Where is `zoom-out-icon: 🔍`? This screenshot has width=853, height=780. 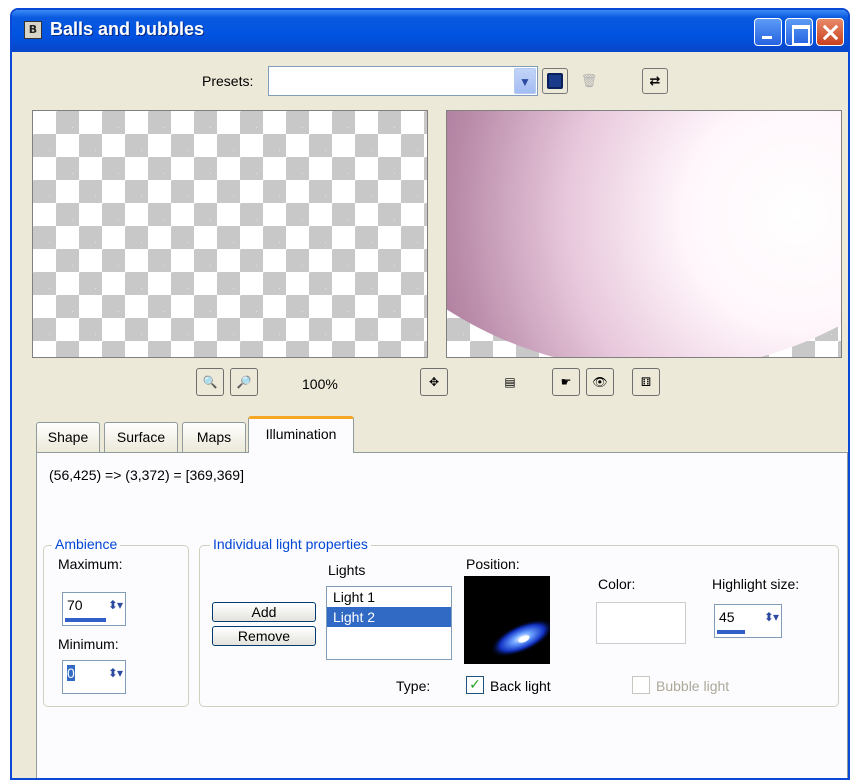
zoom-out-icon: 🔍 is located at coordinates (210, 382).